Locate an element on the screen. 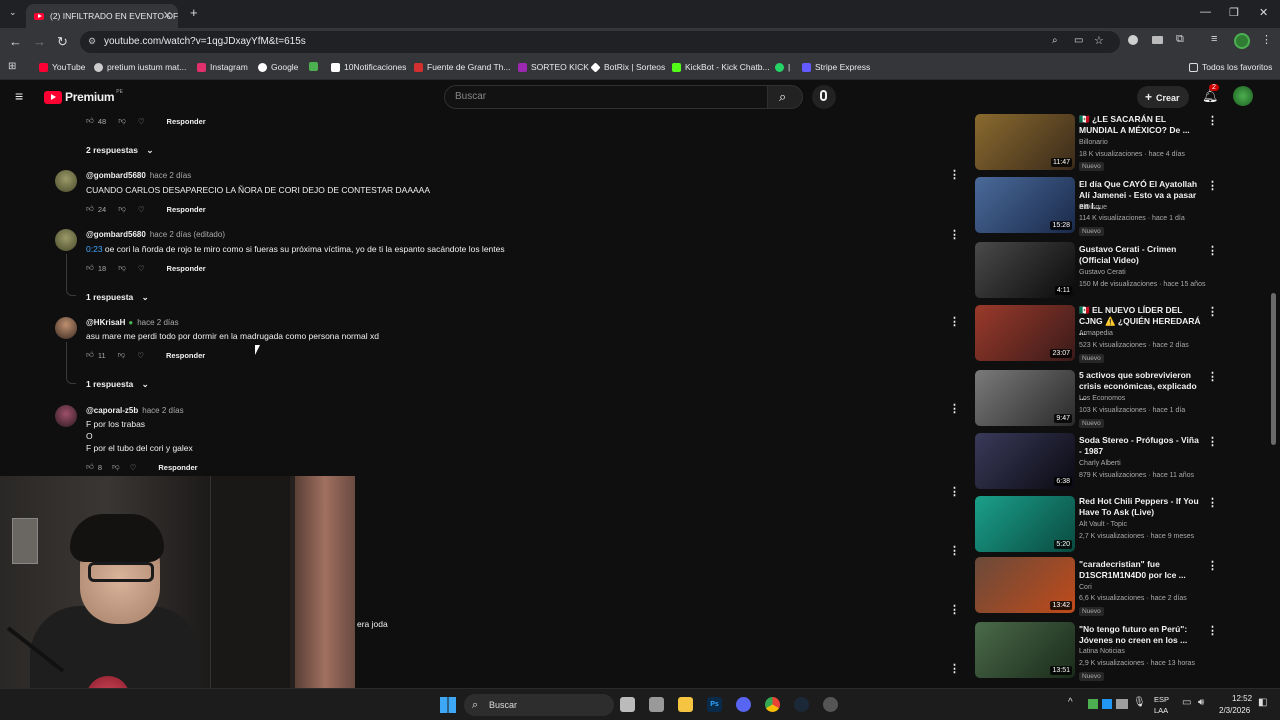 Image resolution: width=1280 pixels, height=720 pixels. apps-icon: ⊞ is located at coordinates (12, 66).